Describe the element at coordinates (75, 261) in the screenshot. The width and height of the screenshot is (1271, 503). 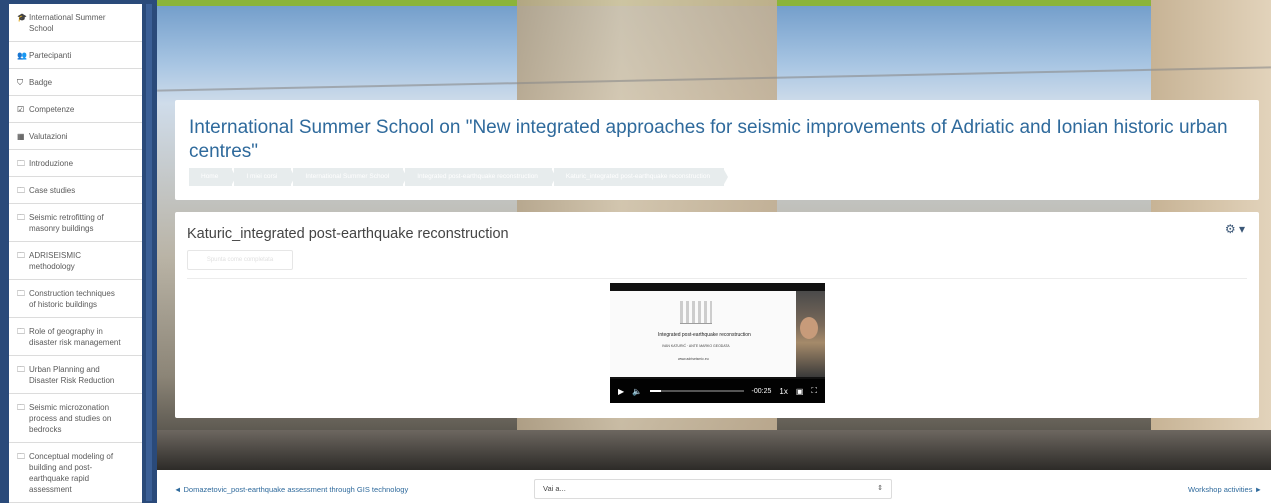
I see `sidebar-item-adriseismic: 🗀 ADRISEISMIC methodology` at that location.